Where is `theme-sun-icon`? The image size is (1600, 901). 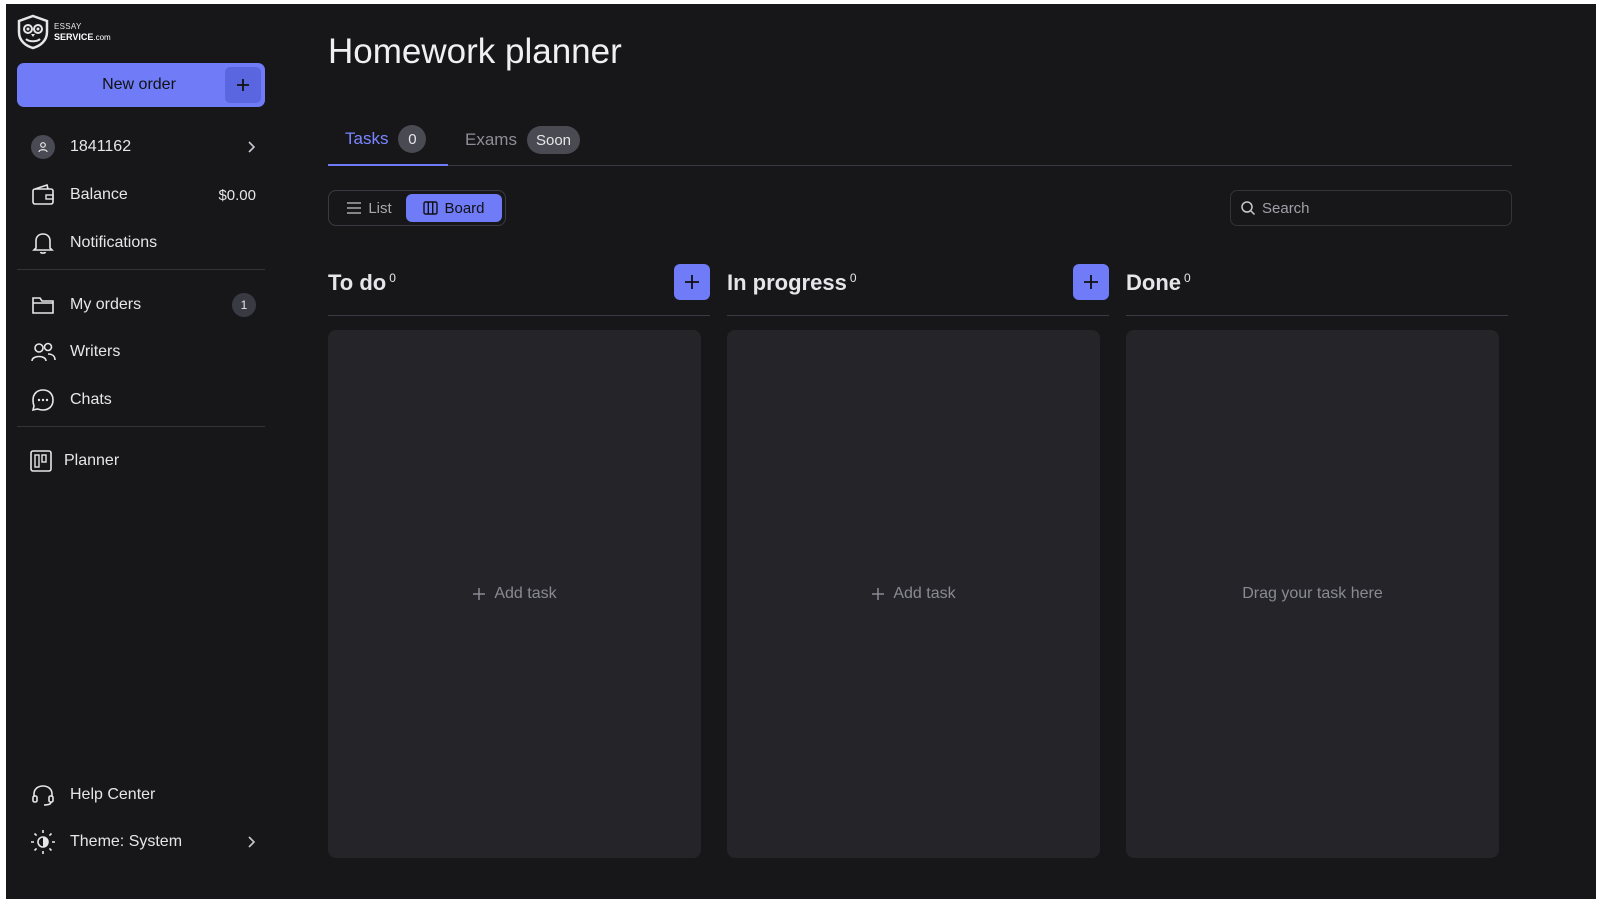
theme-sun-icon is located at coordinates (43, 842).